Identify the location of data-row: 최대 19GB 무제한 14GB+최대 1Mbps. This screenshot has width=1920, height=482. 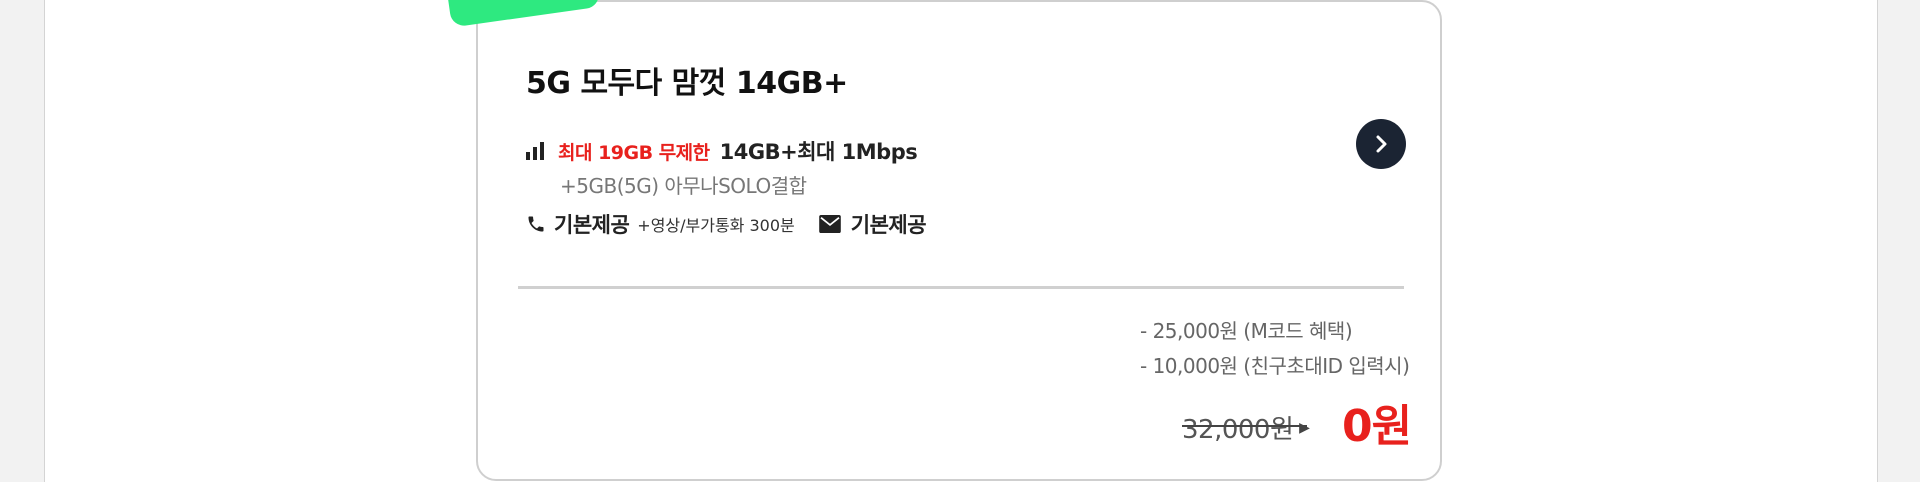
(722, 151).